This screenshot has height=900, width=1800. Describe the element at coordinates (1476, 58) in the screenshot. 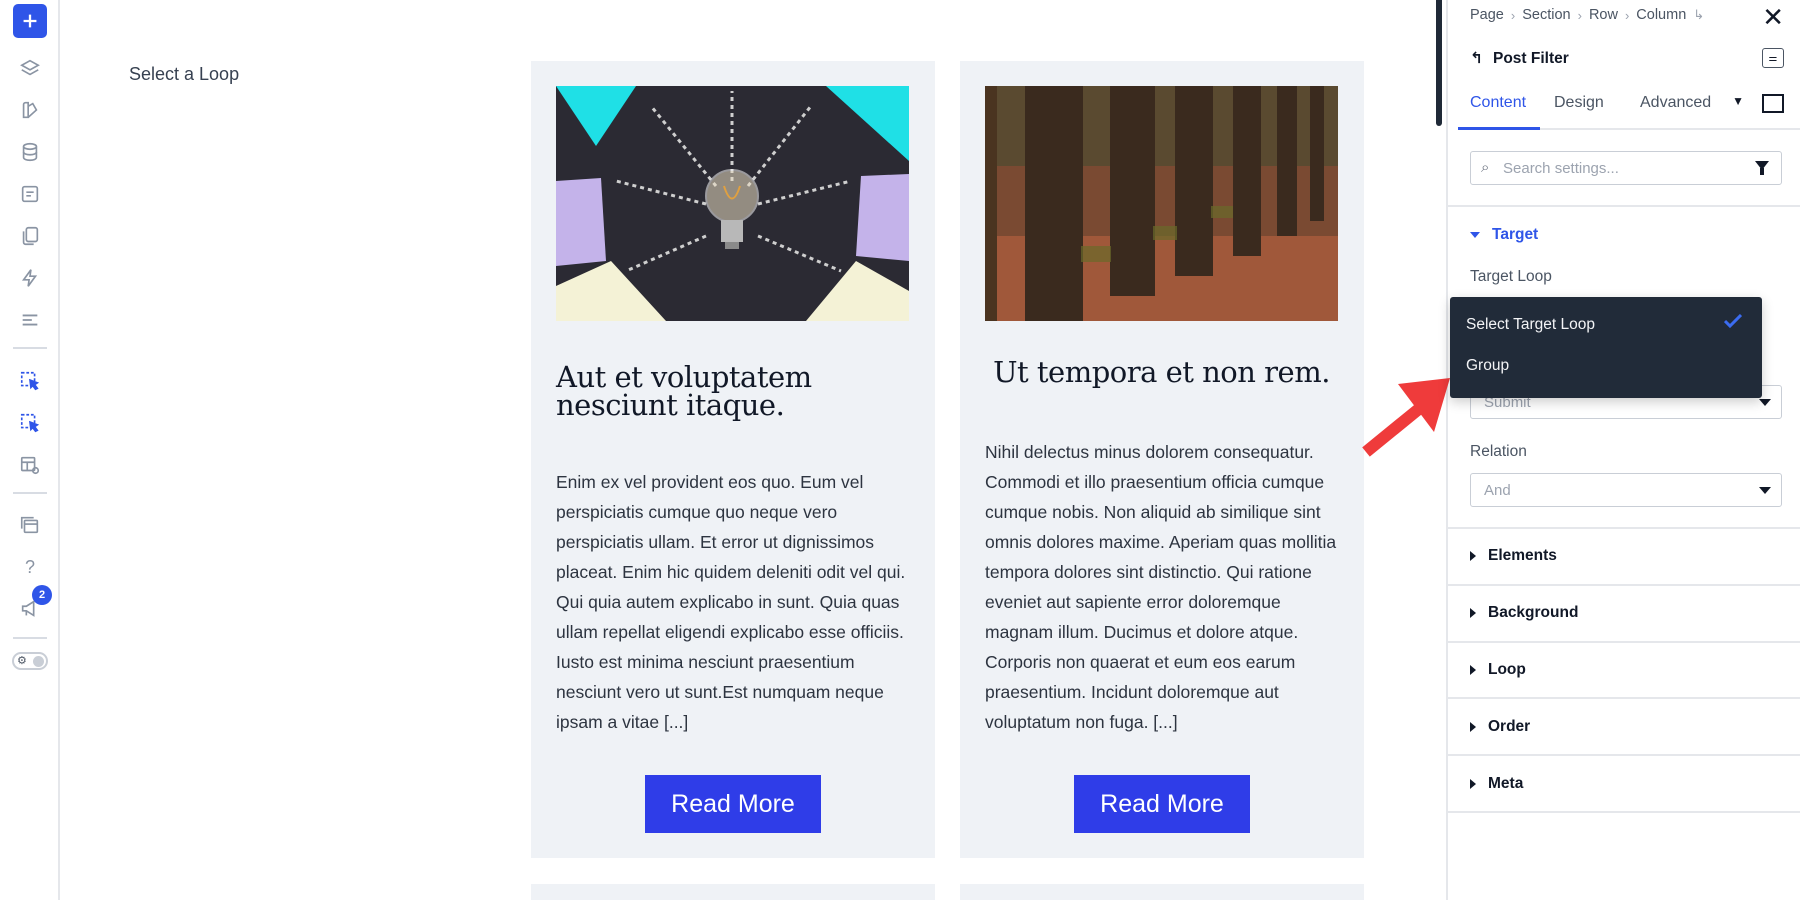

I see `undo-arrow-icon: ↰` at that location.